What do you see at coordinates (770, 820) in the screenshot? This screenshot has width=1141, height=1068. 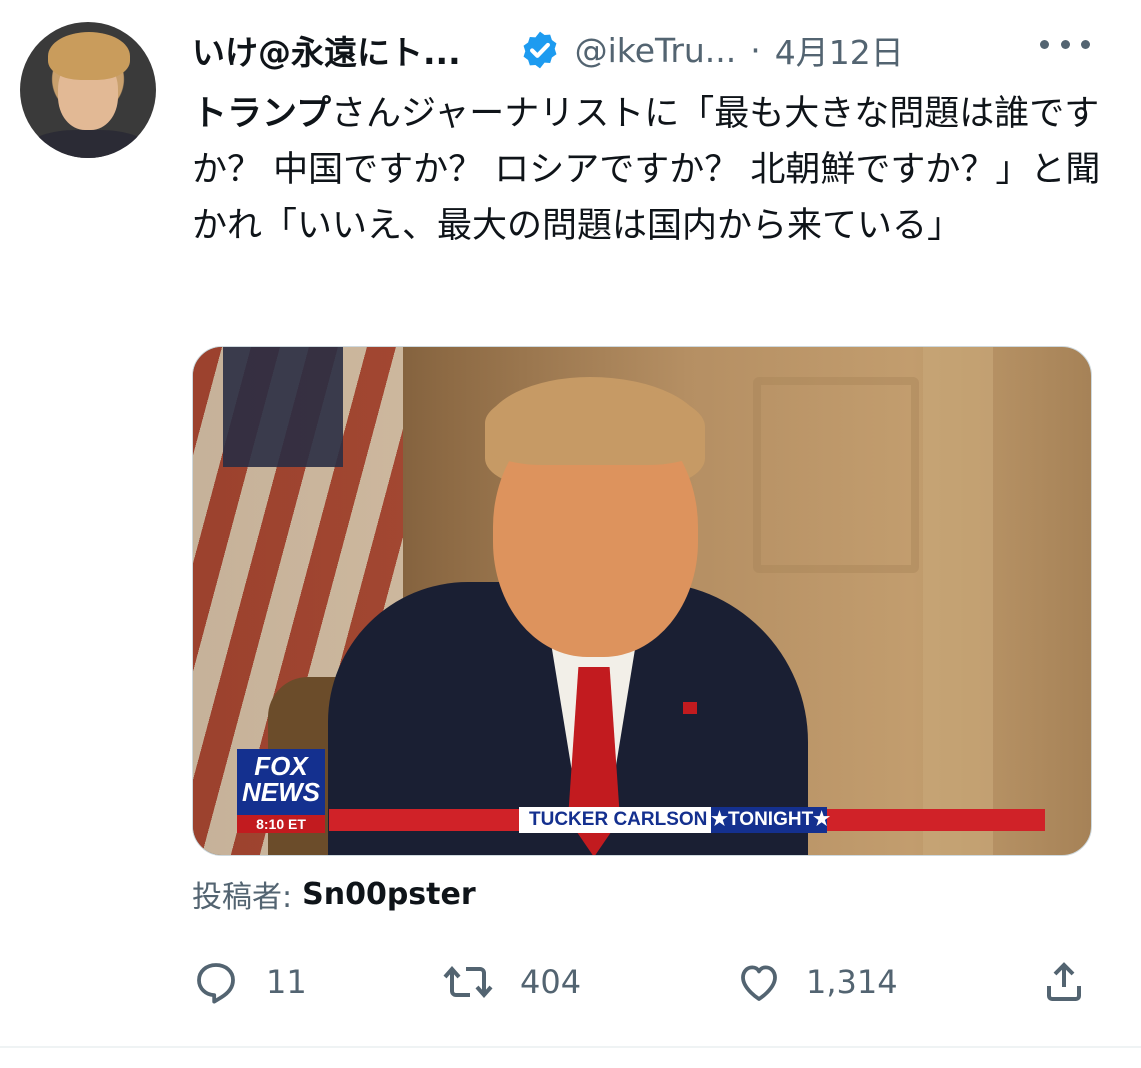 I see `show-tag: ★TONIGHT★` at bounding box center [770, 820].